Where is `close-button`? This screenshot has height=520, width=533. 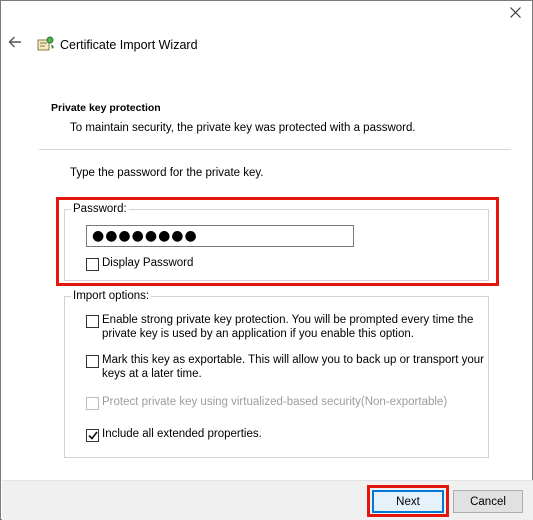 close-button is located at coordinates (515, 14).